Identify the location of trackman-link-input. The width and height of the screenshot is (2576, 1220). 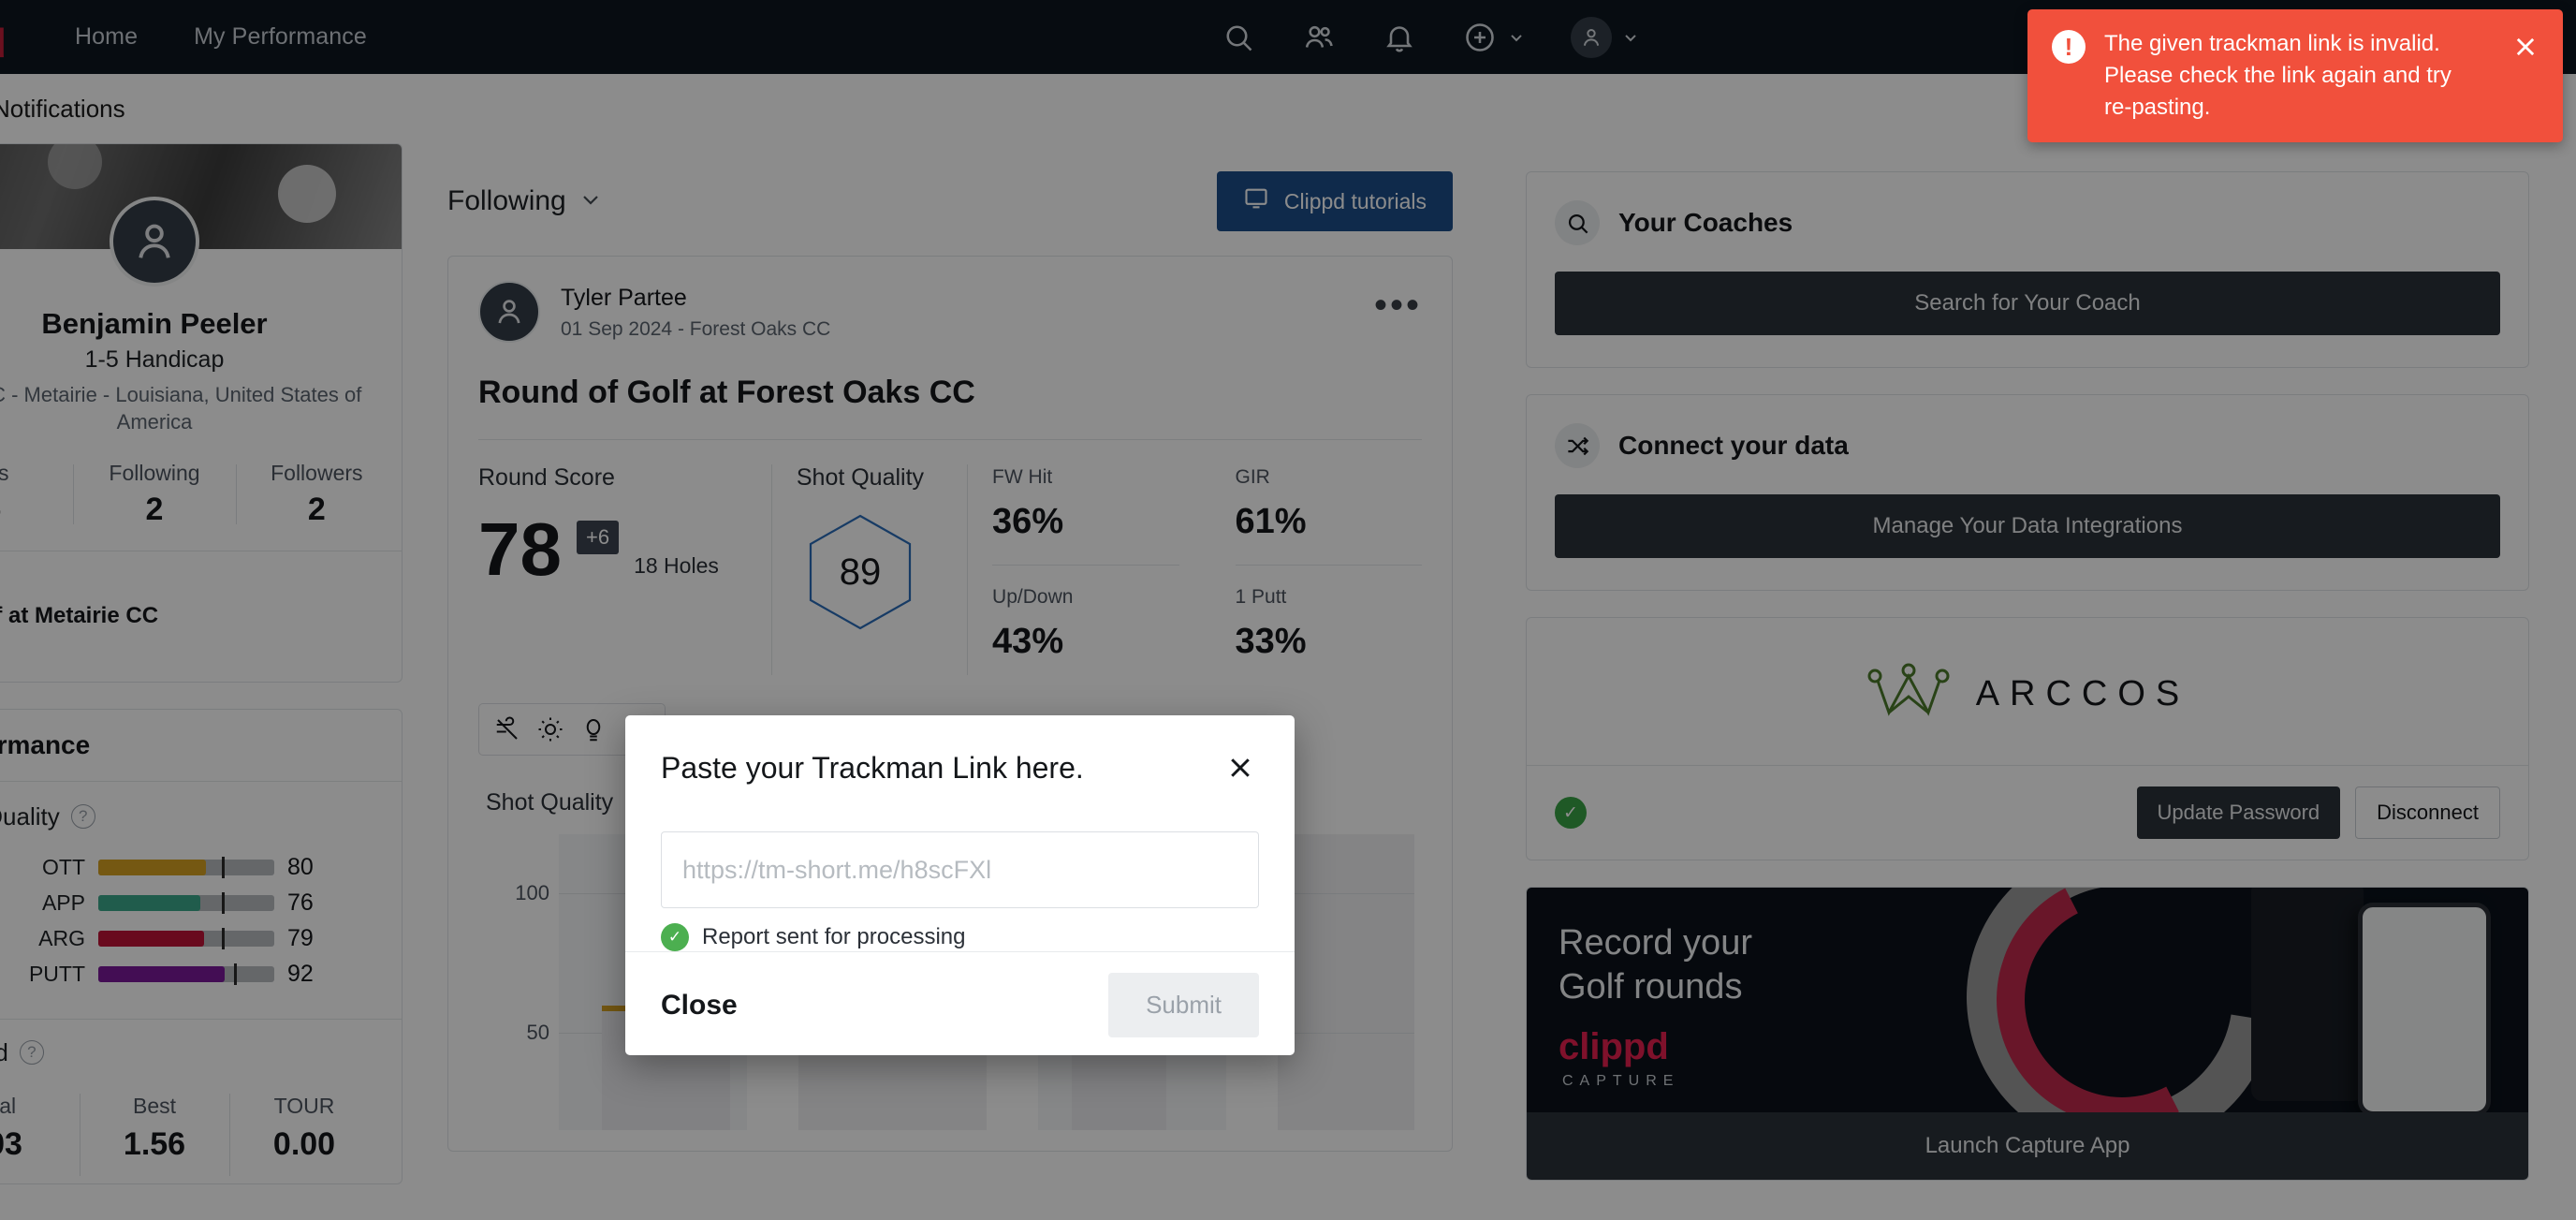
(960, 869).